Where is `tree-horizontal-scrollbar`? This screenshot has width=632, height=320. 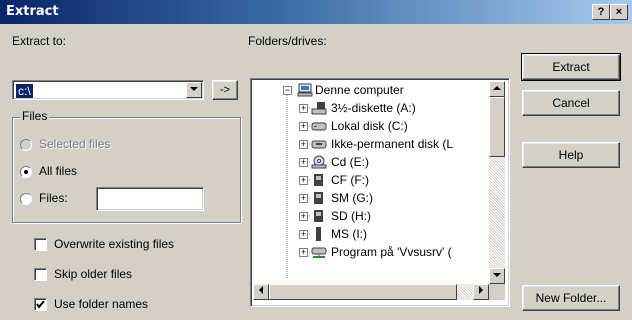 tree-horizontal-scrollbar is located at coordinates (371, 292).